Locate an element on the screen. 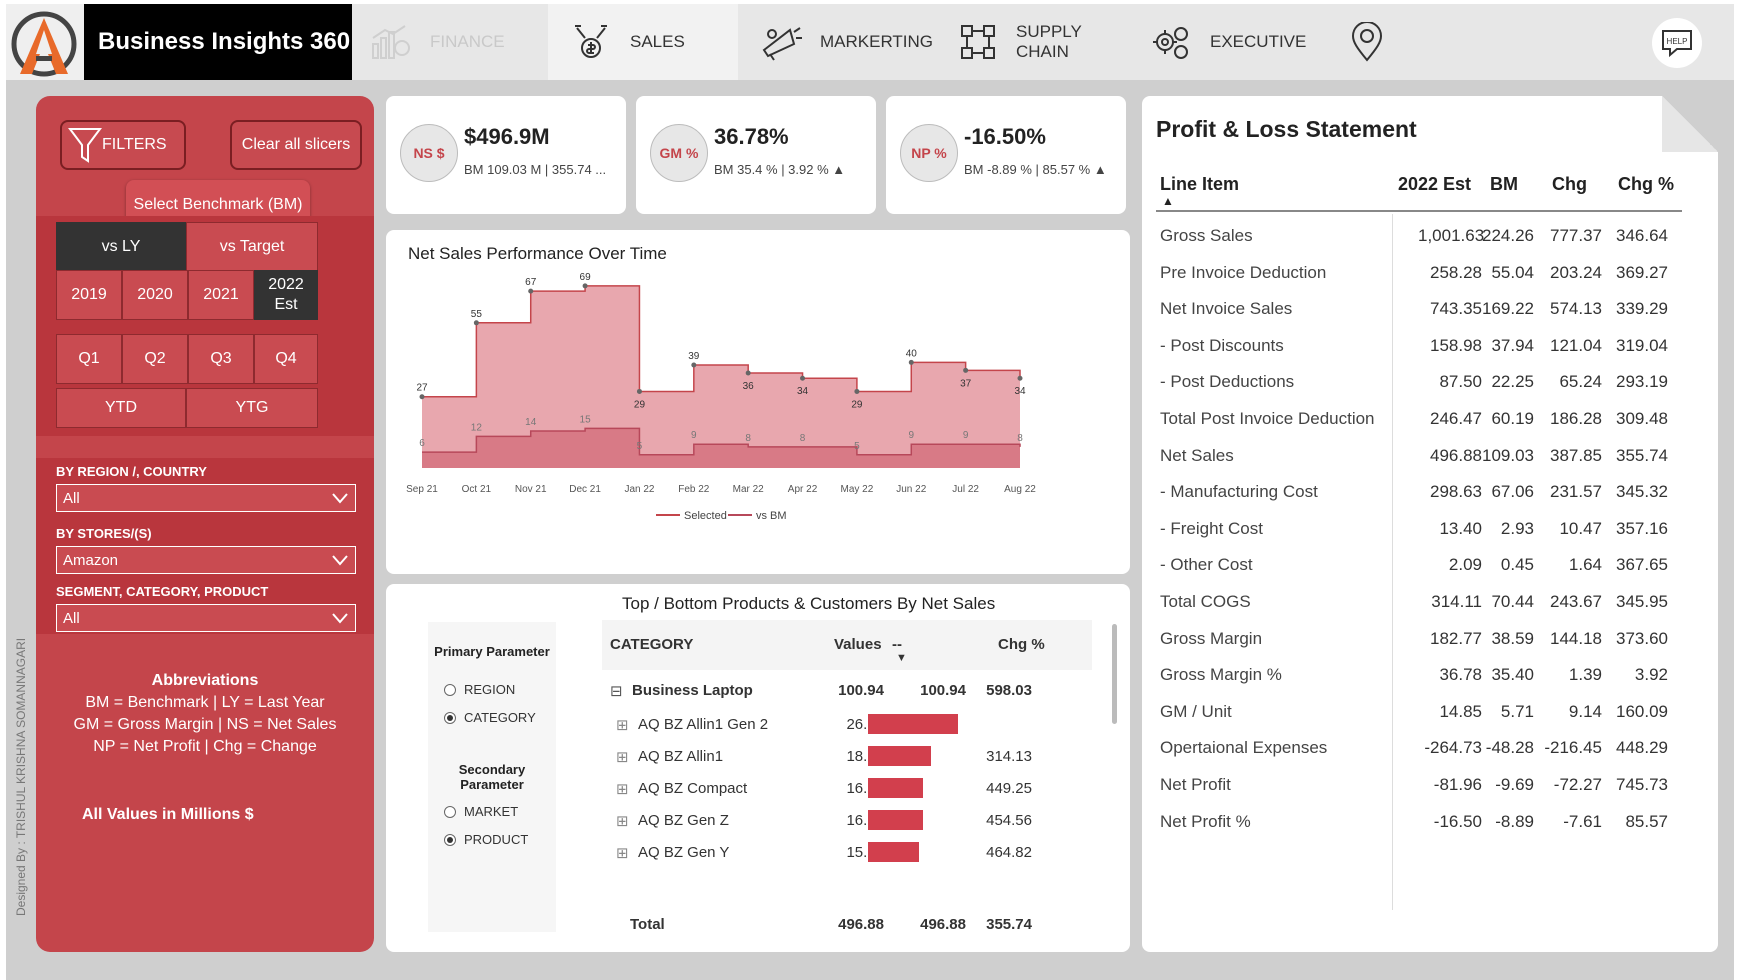  pl-cell: 65.24 is located at coordinates (1580, 382).